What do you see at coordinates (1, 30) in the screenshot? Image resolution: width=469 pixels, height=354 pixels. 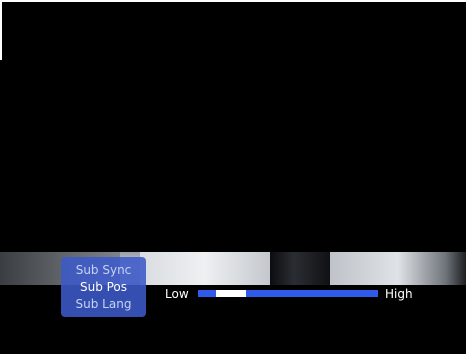 I see `screen-border-left` at bounding box center [1, 30].